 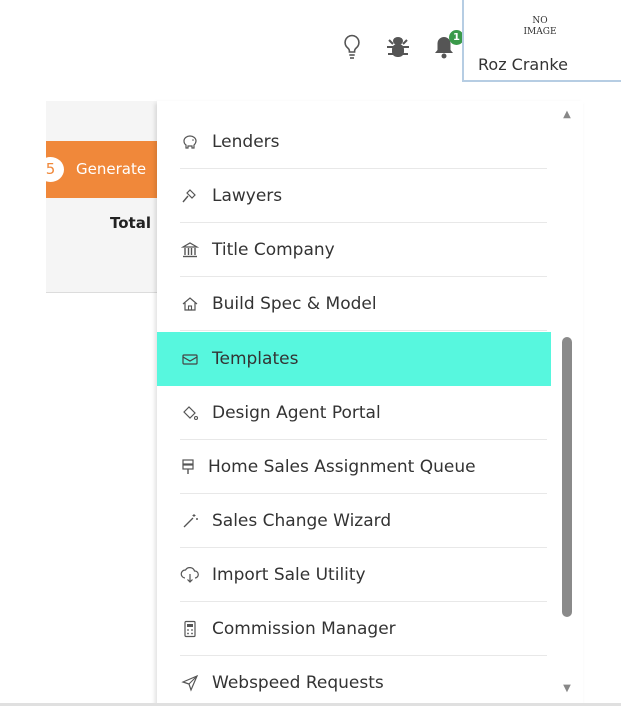 I want to click on menu-item-templates: Templates, so click(x=354, y=359).